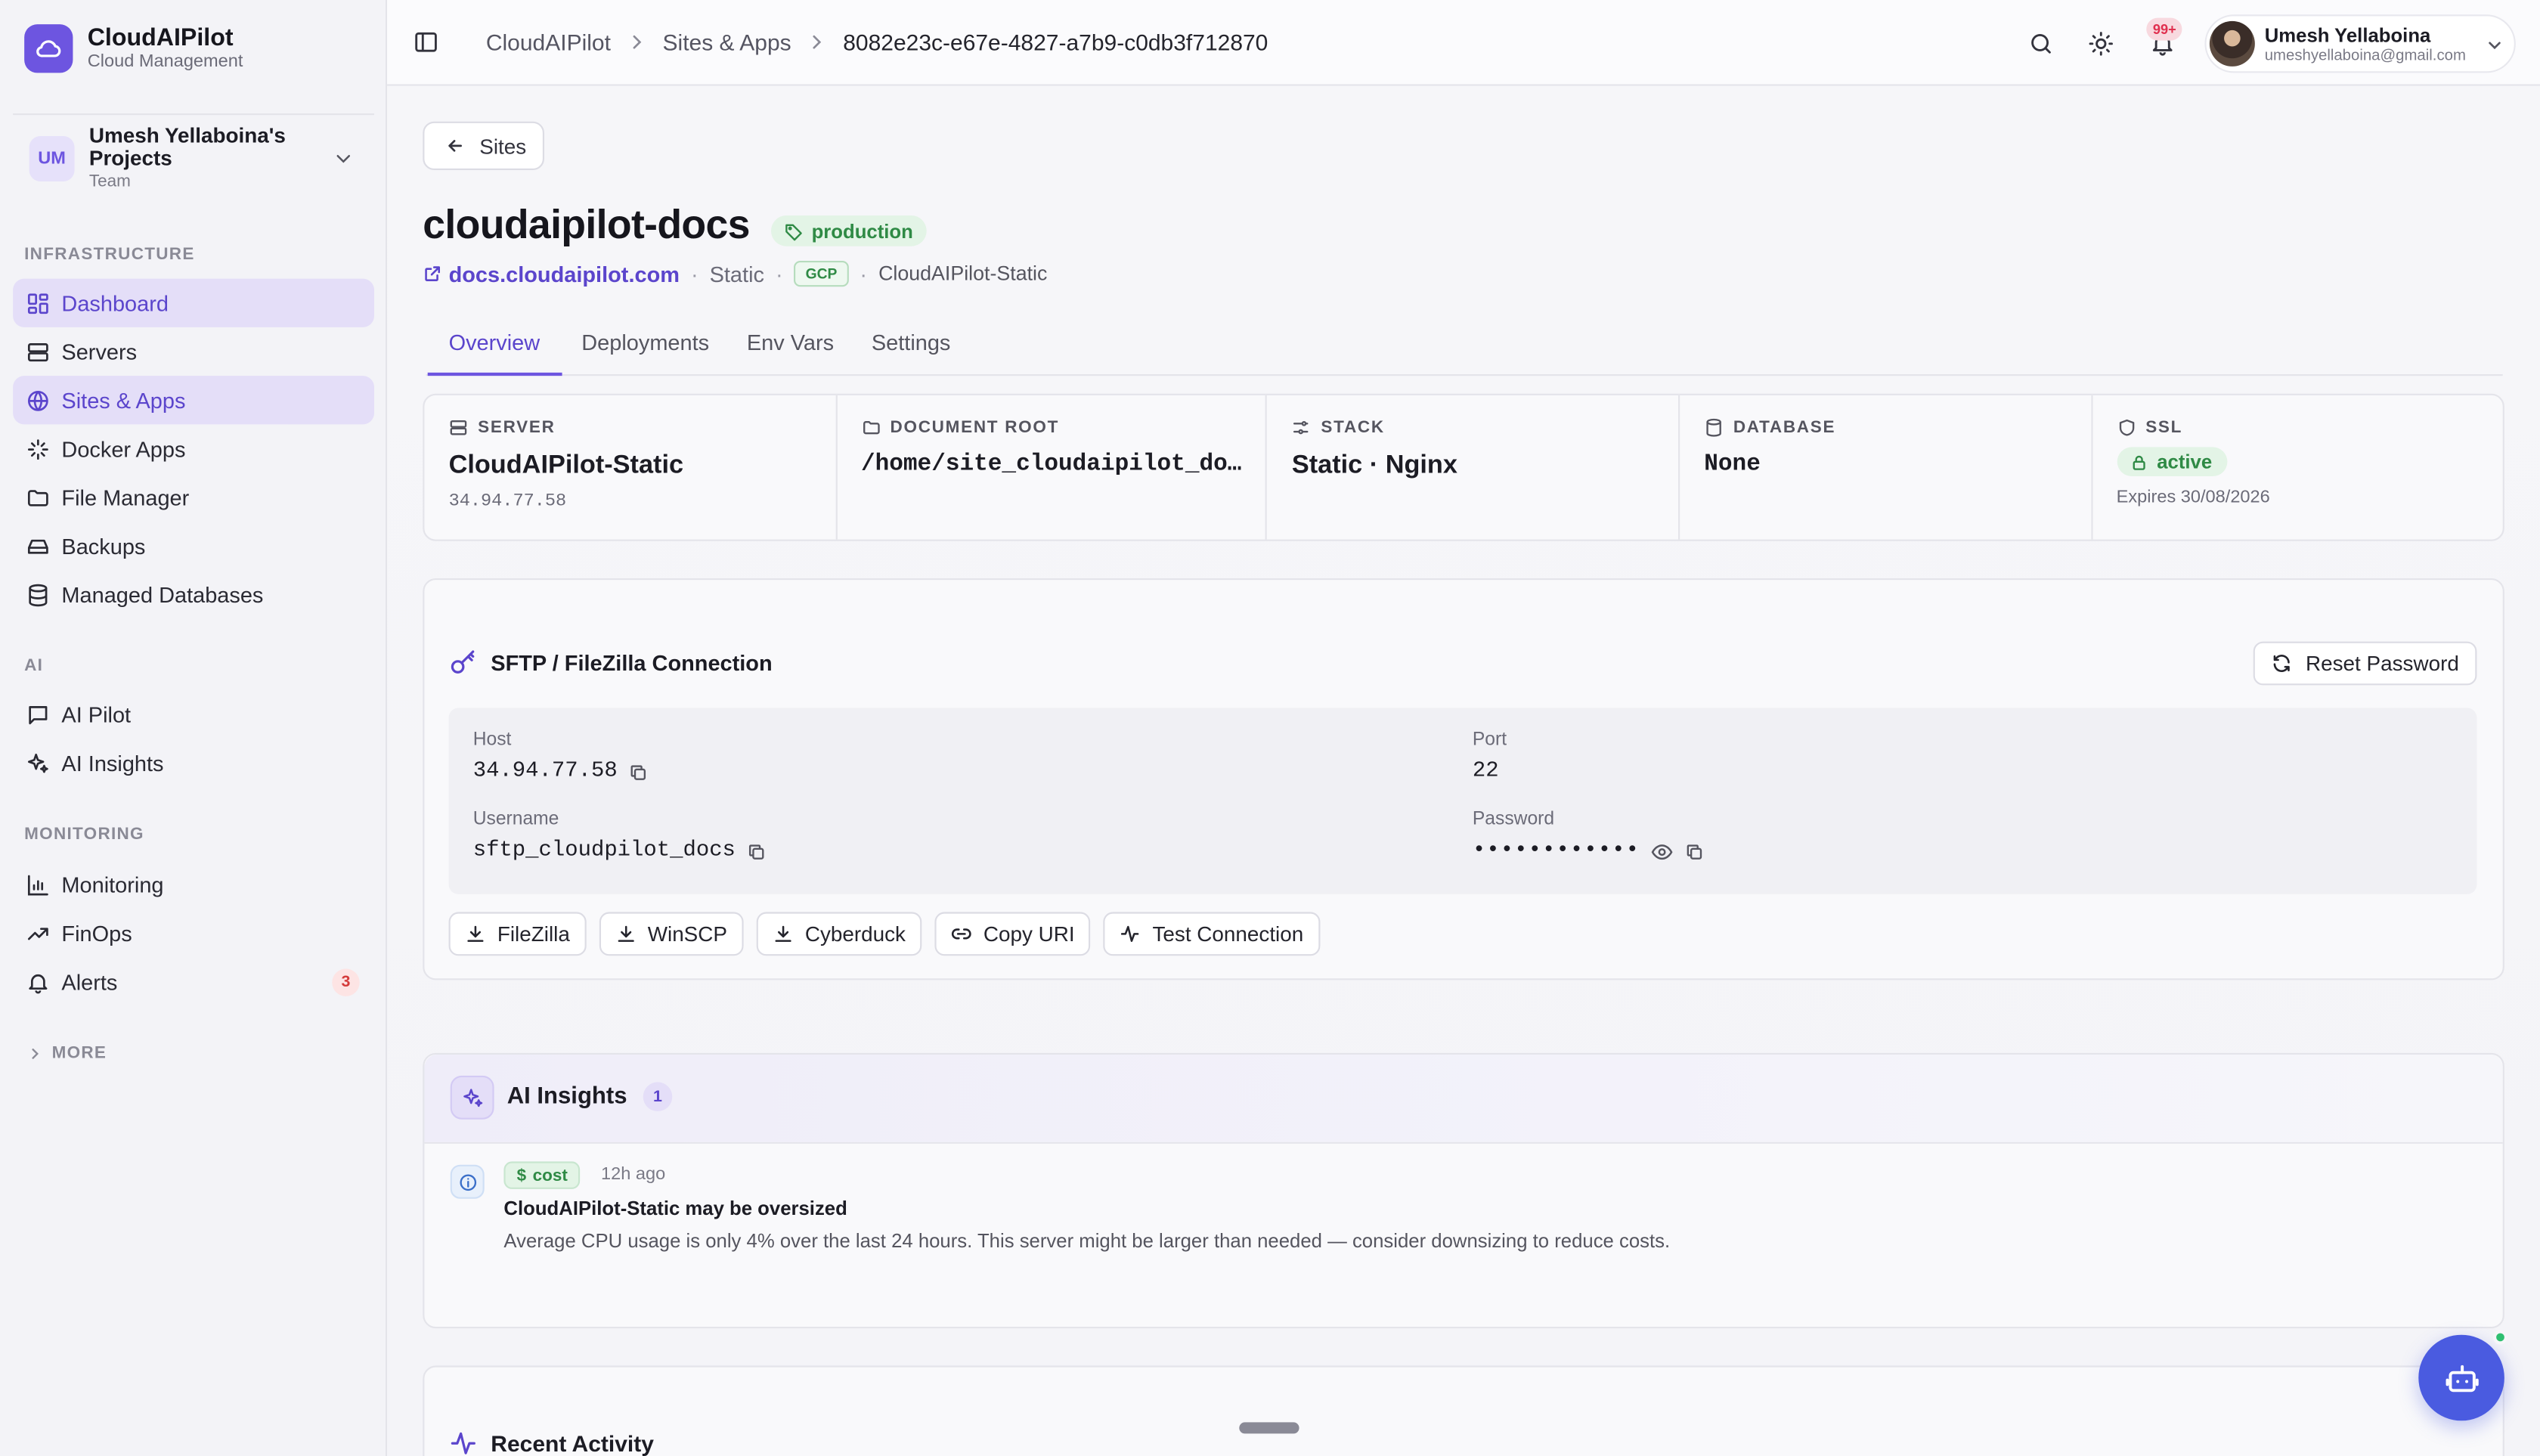 This screenshot has width=2540, height=1456. What do you see at coordinates (495, 342) in the screenshot?
I see `tab-overview: Overview` at bounding box center [495, 342].